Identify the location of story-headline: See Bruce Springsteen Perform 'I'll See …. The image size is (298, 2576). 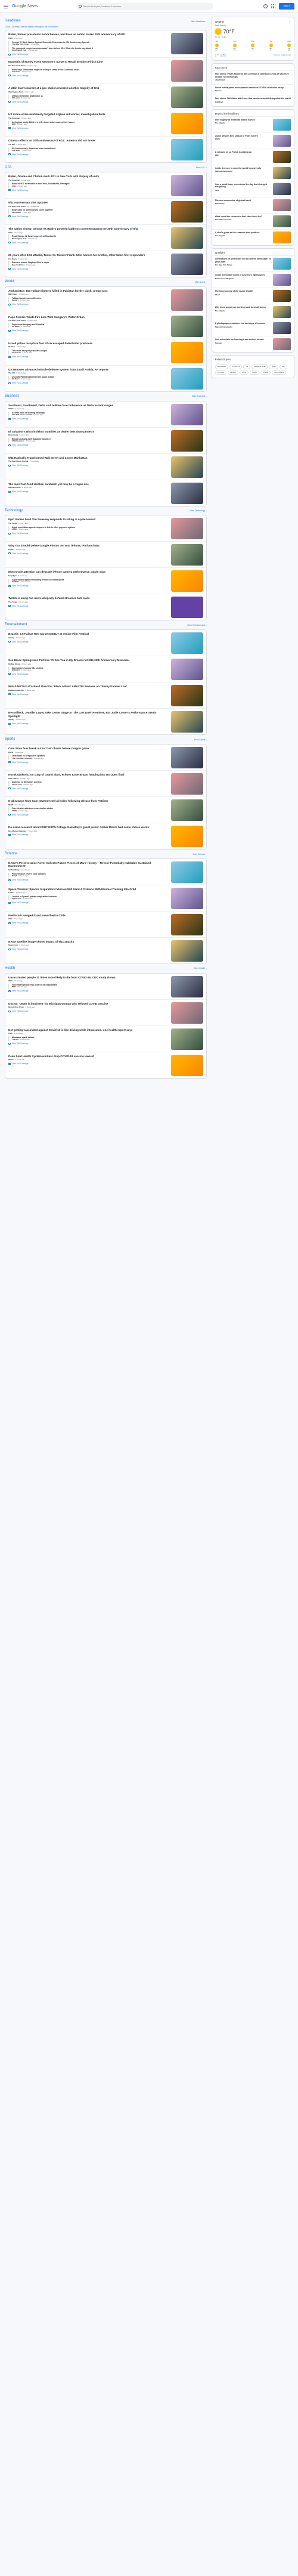
(88, 660).